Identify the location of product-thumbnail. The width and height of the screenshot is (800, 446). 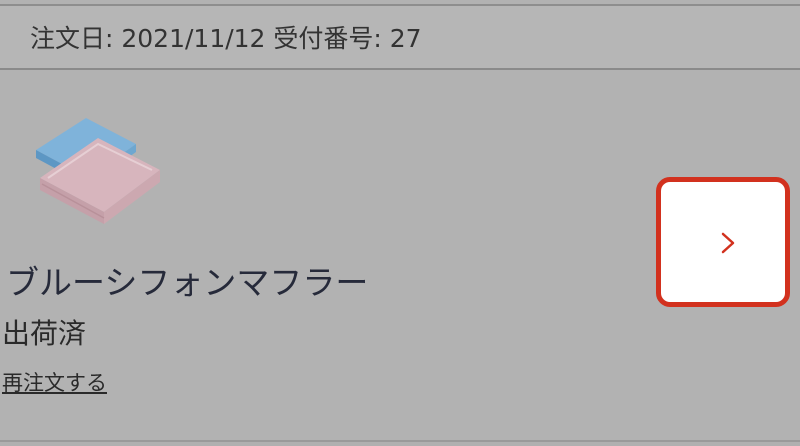
(98, 167).